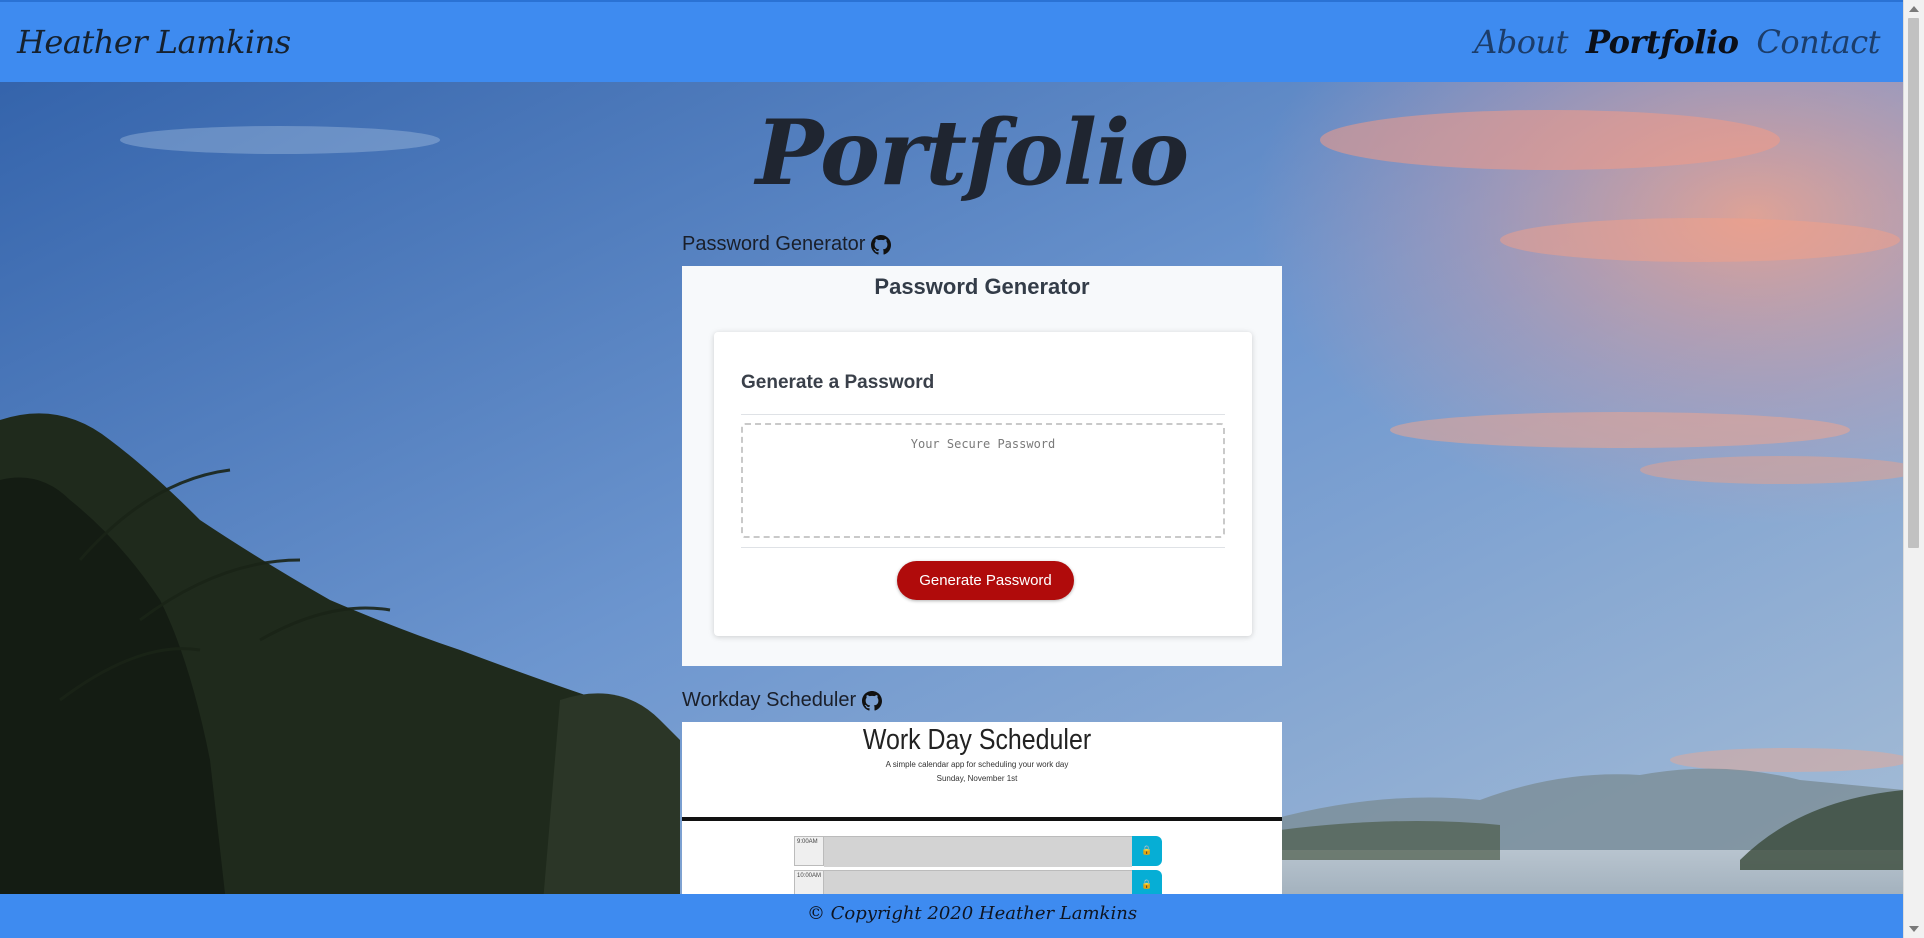 This screenshot has height=938, width=1924. What do you see at coordinates (1913, 283) in the screenshot?
I see `scrollbar-thumb` at bounding box center [1913, 283].